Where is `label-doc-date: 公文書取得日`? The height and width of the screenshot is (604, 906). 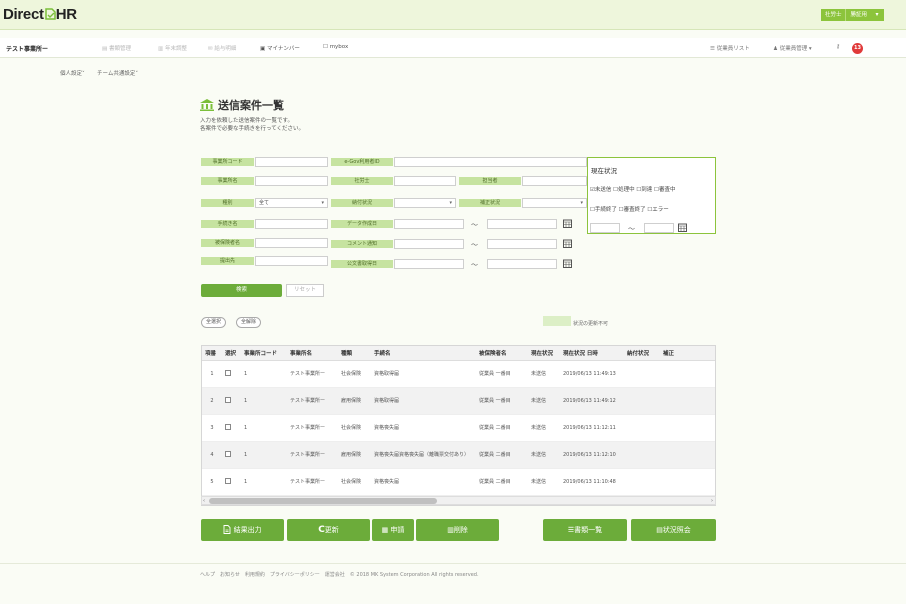
label-doc-date: 公文書取得日 is located at coordinates (362, 264).